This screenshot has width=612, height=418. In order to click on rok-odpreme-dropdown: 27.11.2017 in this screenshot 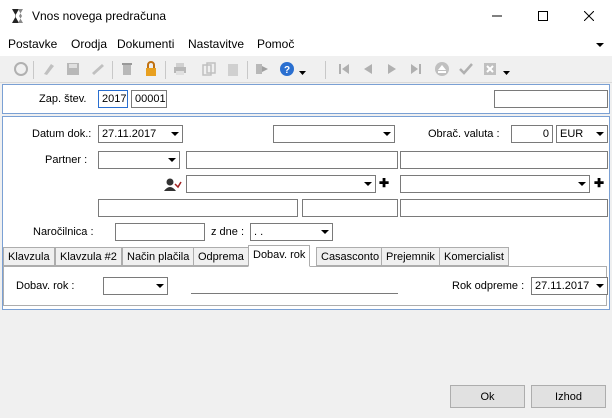, I will do `click(569, 286)`.